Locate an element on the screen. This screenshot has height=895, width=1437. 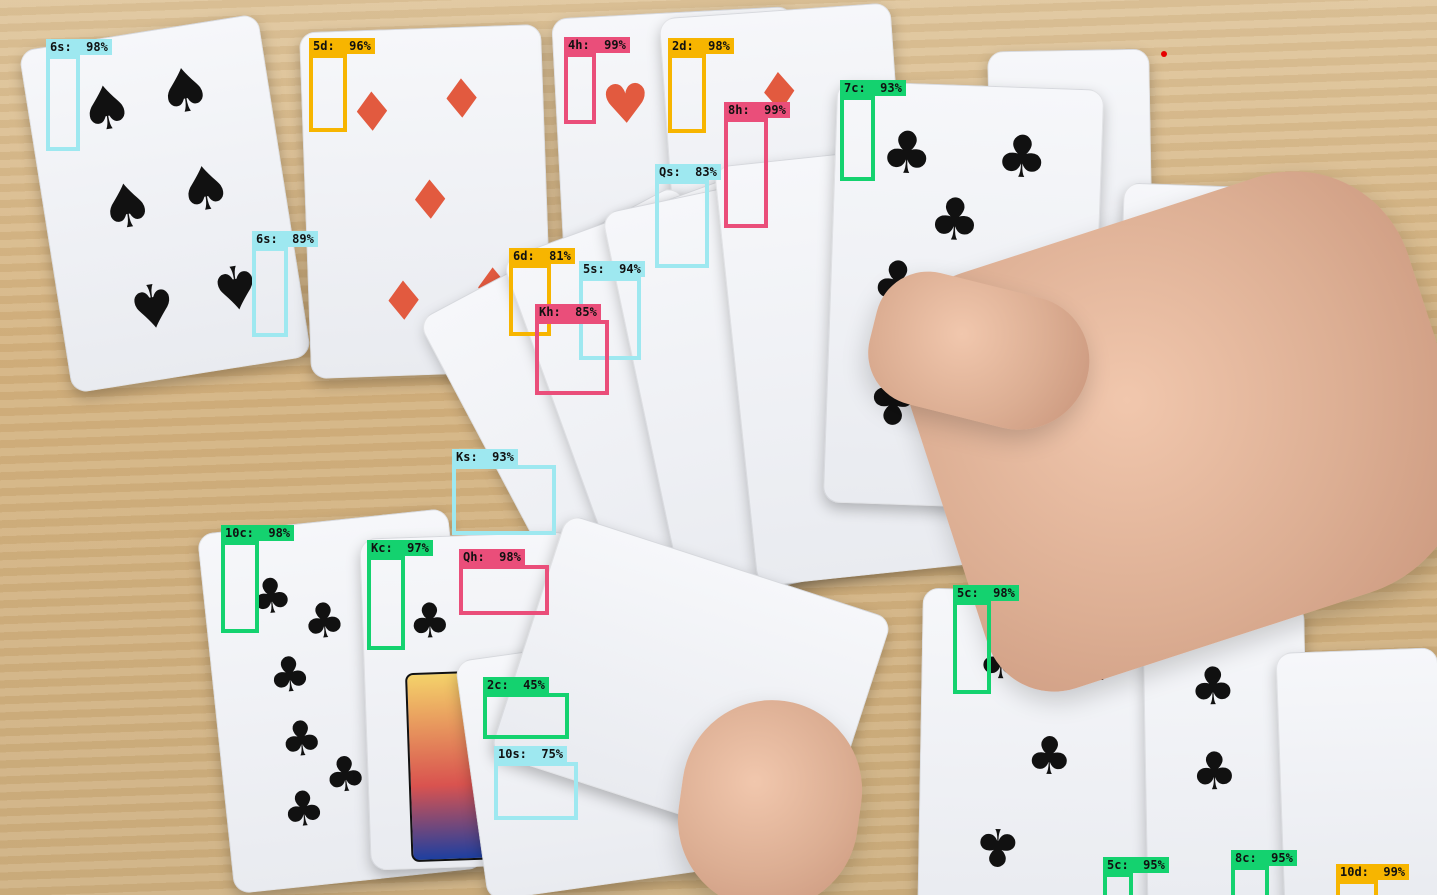
detection-label: 4h: 99% is located at coordinates (597, 45).